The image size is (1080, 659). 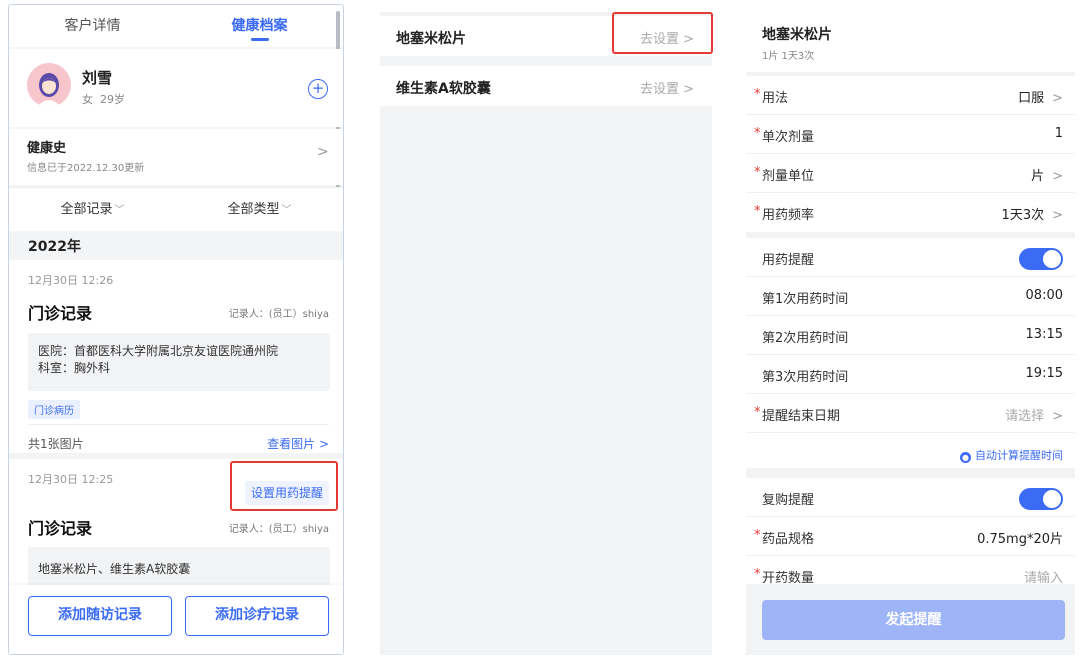 What do you see at coordinates (801, 416) in the screenshot?
I see `field-label: 提醒结束日期` at bounding box center [801, 416].